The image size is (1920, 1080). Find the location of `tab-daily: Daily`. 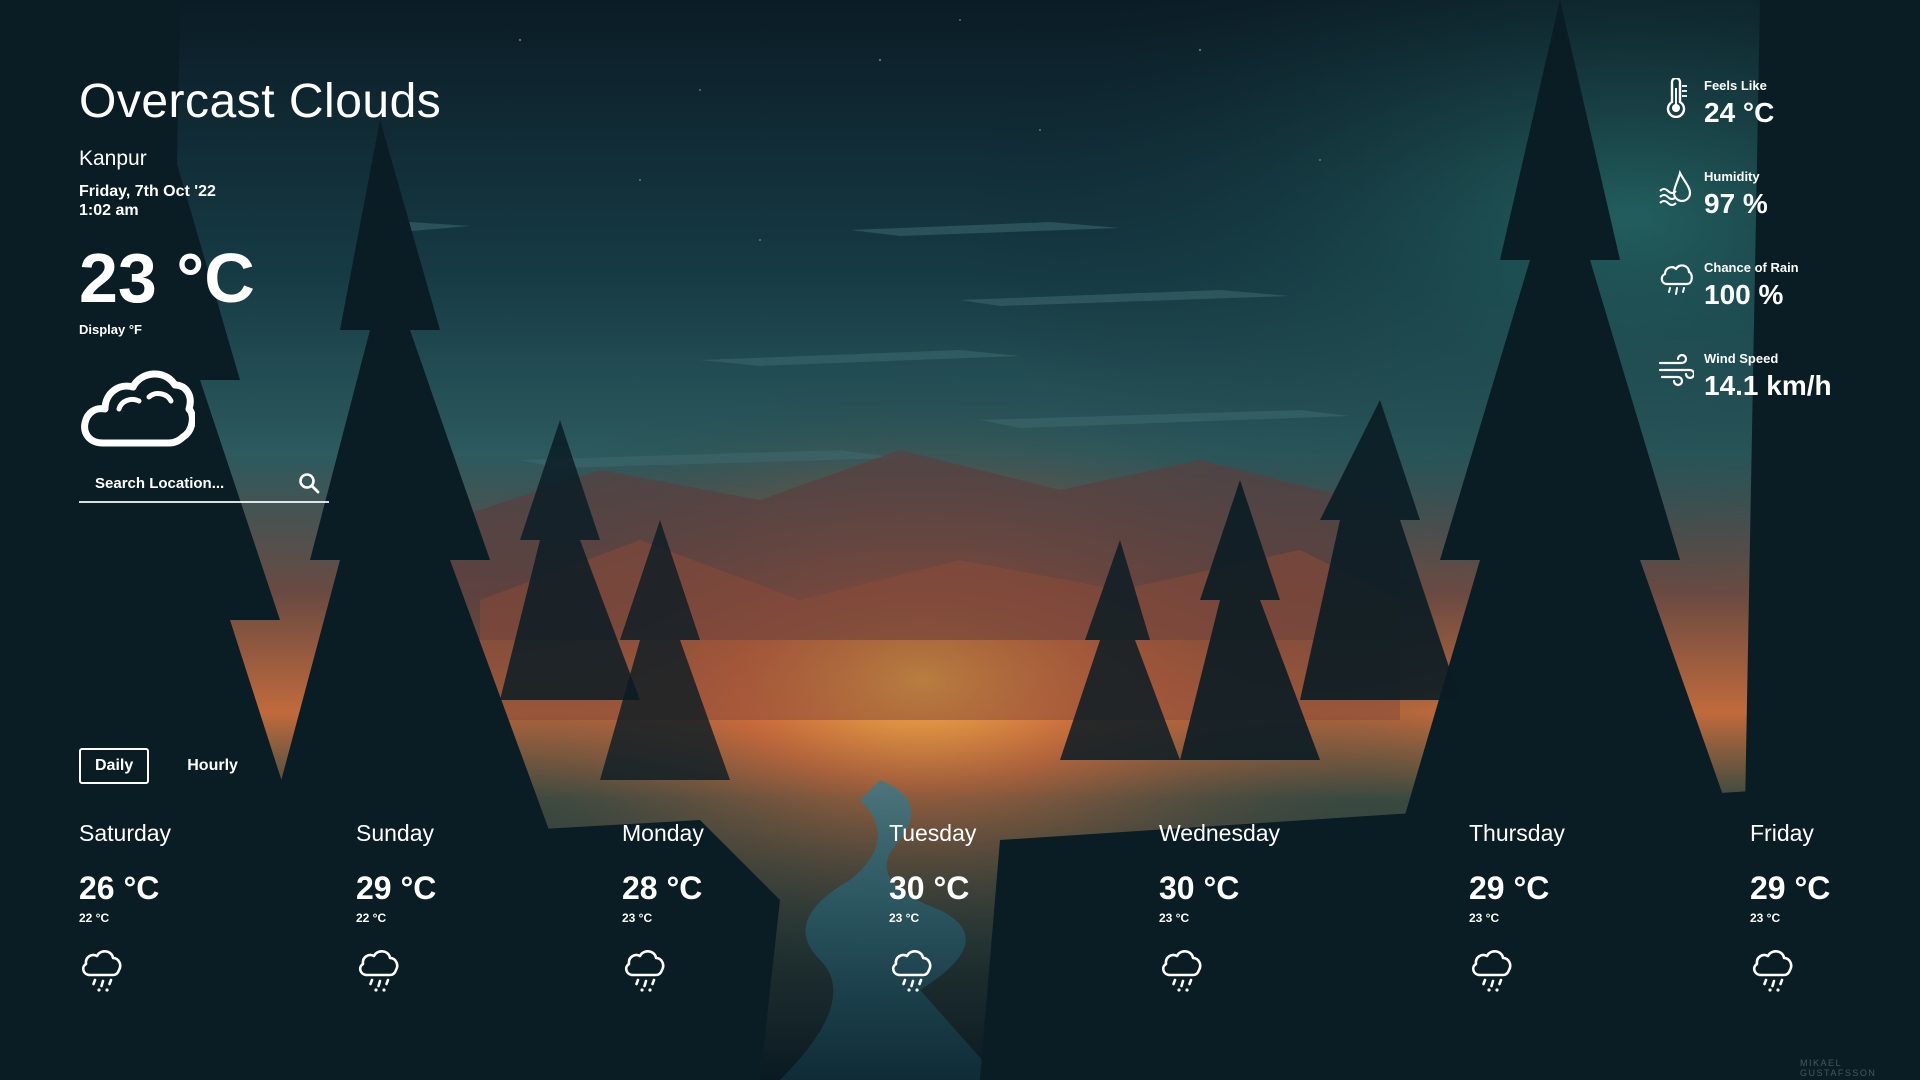

tab-daily: Daily is located at coordinates (114, 766).